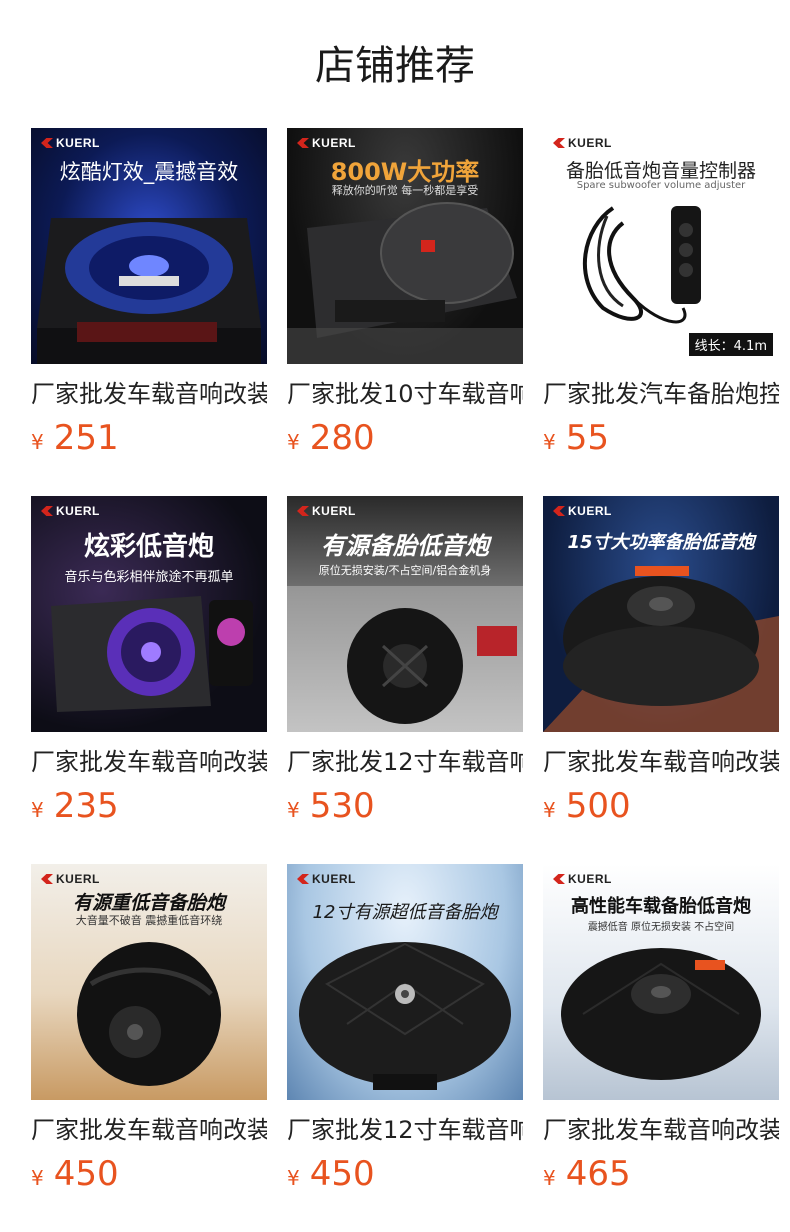 This screenshot has height=1232, width=790. I want to click on product-name: 厂家批发汽车备胎炮控制器, so click(661, 394).